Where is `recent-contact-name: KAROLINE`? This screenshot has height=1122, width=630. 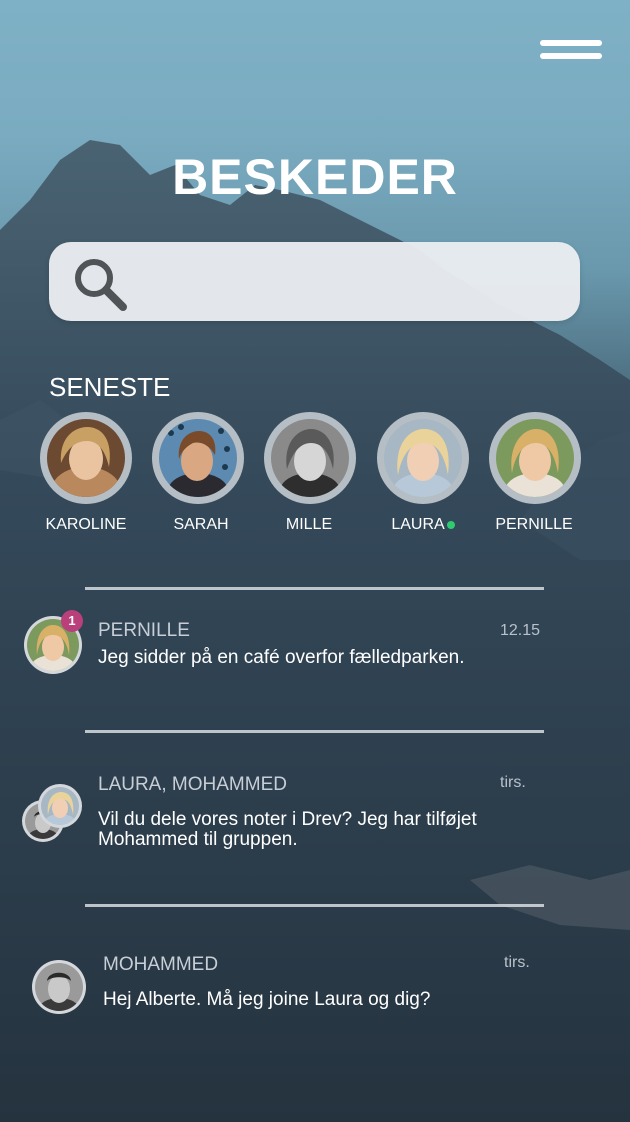
recent-contact-name: KAROLINE is located at coordinates (86, 524).